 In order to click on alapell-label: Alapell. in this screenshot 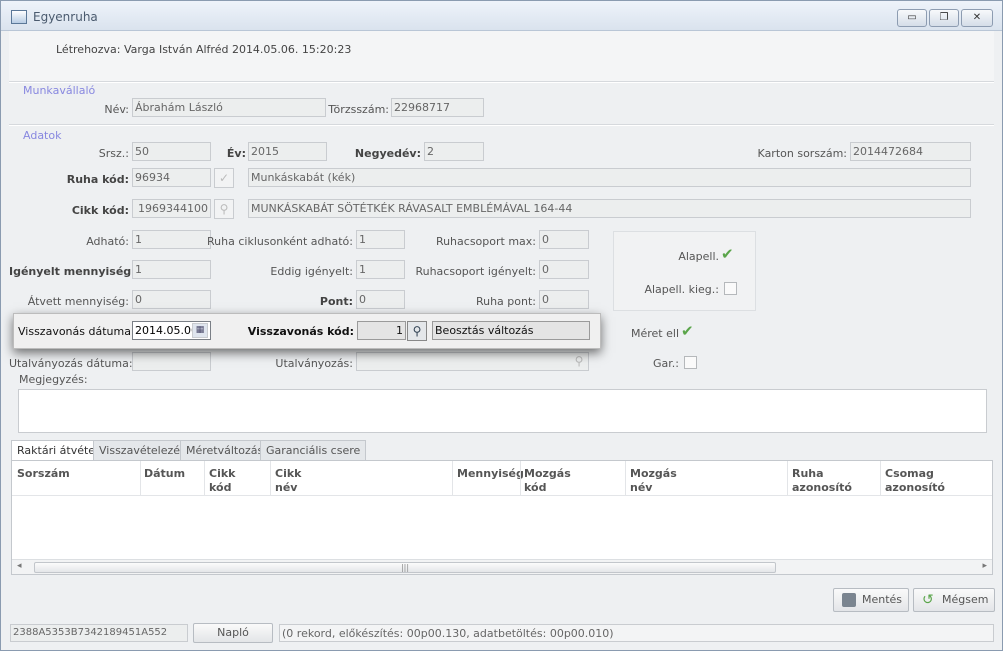, I will do `click(698, 256)`.